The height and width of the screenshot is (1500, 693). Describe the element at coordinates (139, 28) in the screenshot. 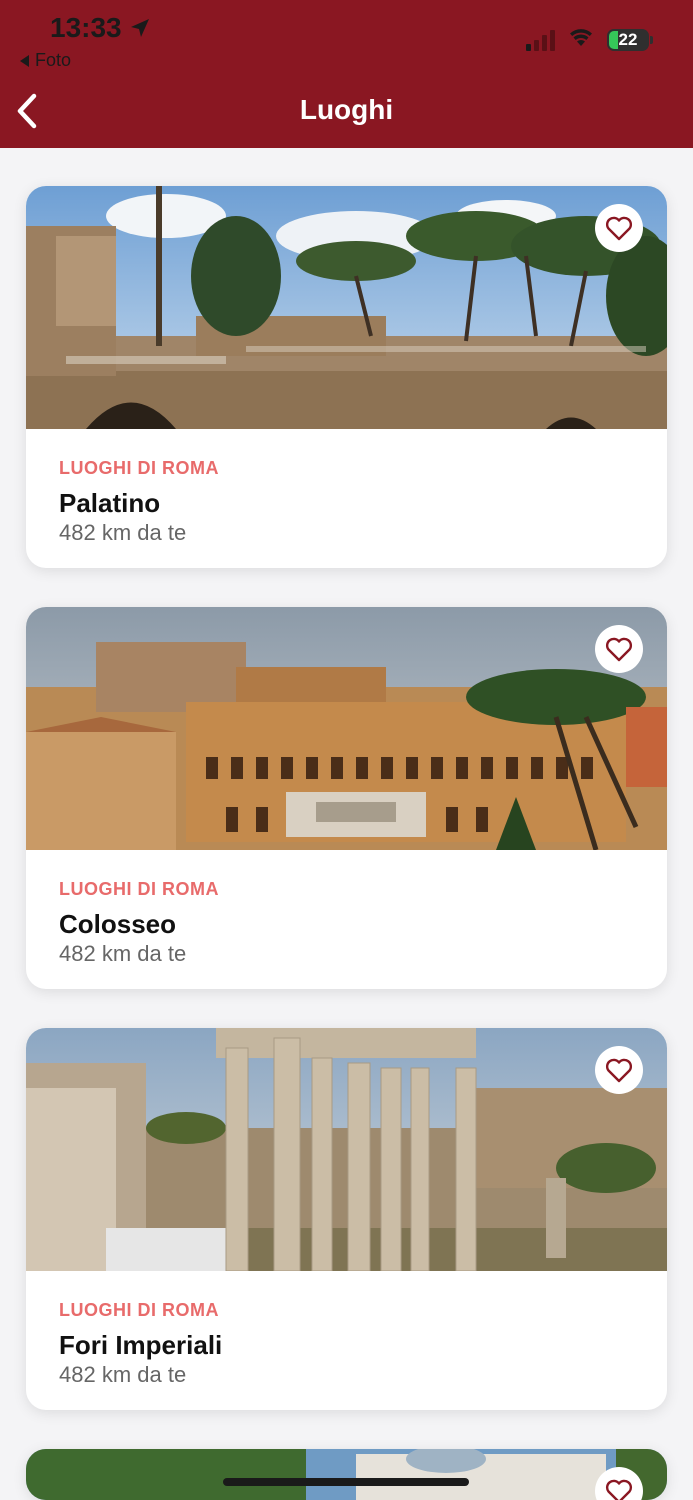

I see `location-arrow-icon` at that location.